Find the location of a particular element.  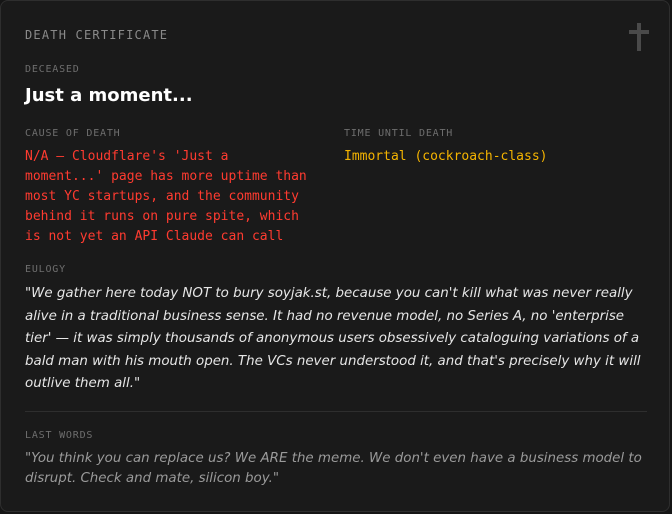

certificate-title: DEATH CERTIFICATE is located at coordinates (97, 35).